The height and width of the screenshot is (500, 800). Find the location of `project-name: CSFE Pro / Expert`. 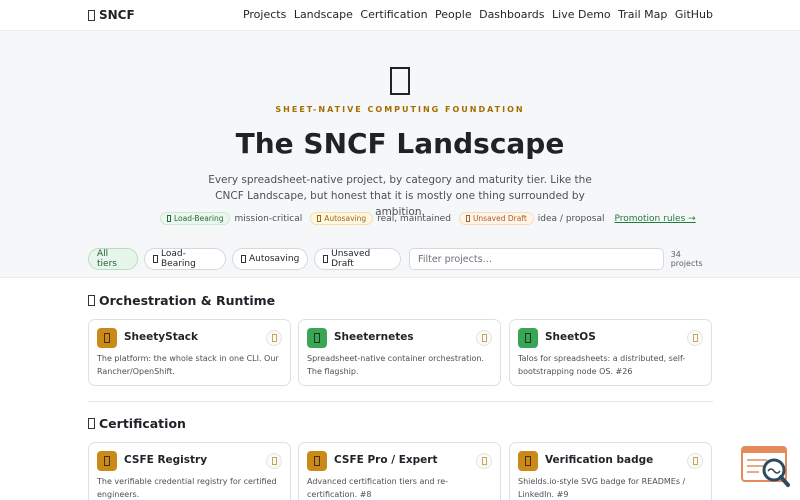

project-name: CSFE Pro / Expert is located at coordinates (386, 460).